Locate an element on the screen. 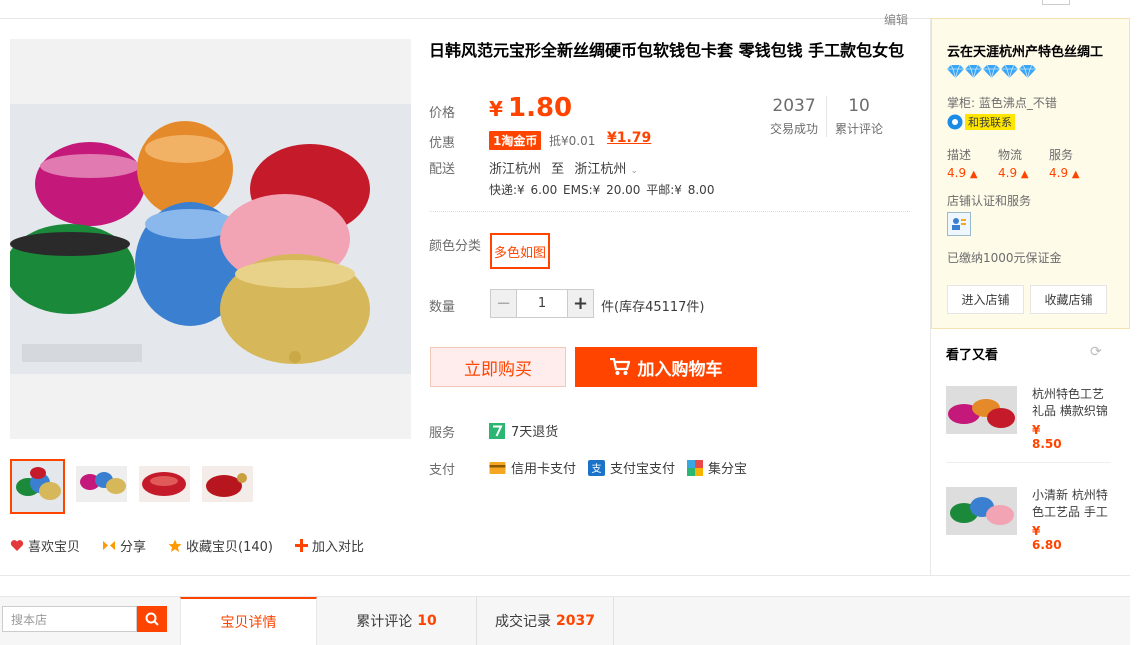 Image resolution: width=1141 pixels, height=645 pixels. favorite-action: 收藏宝贝(140) is located at coordinates (220, 545).